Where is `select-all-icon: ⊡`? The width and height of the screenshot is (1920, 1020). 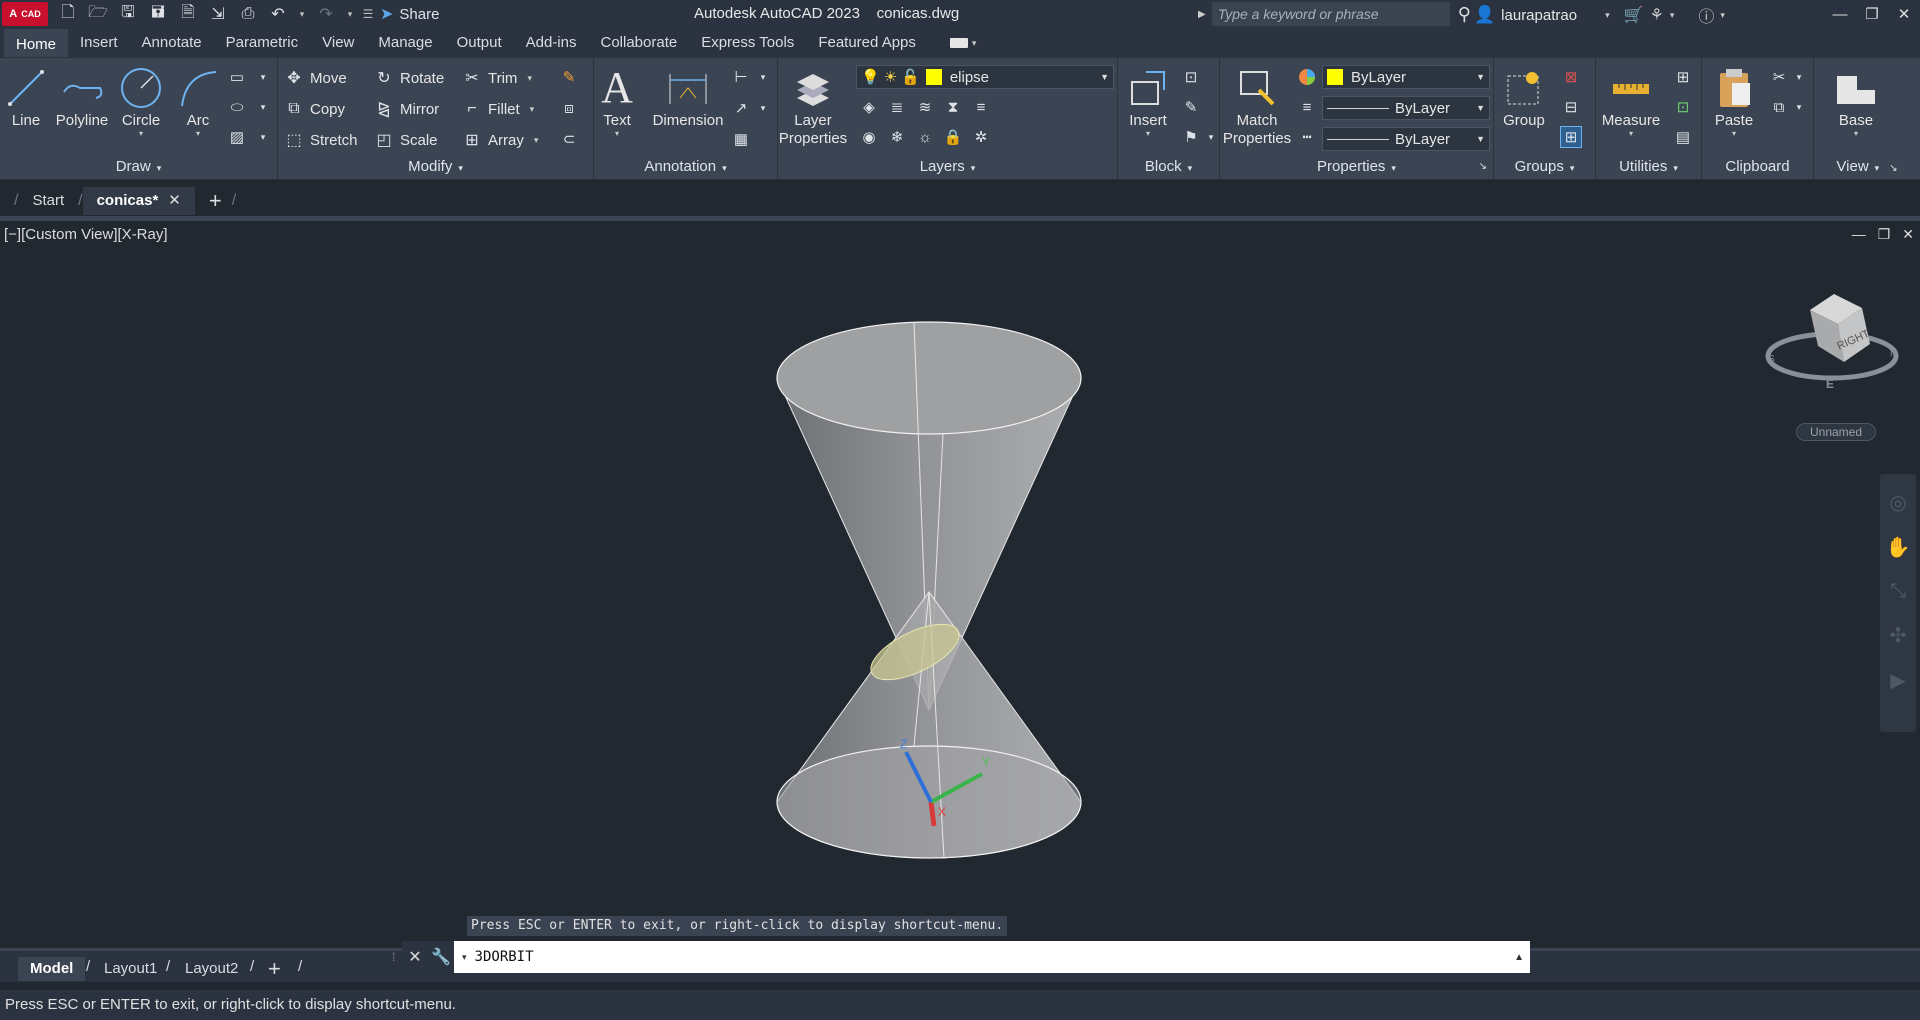
select-all-icon: ⊡ is located at coordinates (1683, 107).